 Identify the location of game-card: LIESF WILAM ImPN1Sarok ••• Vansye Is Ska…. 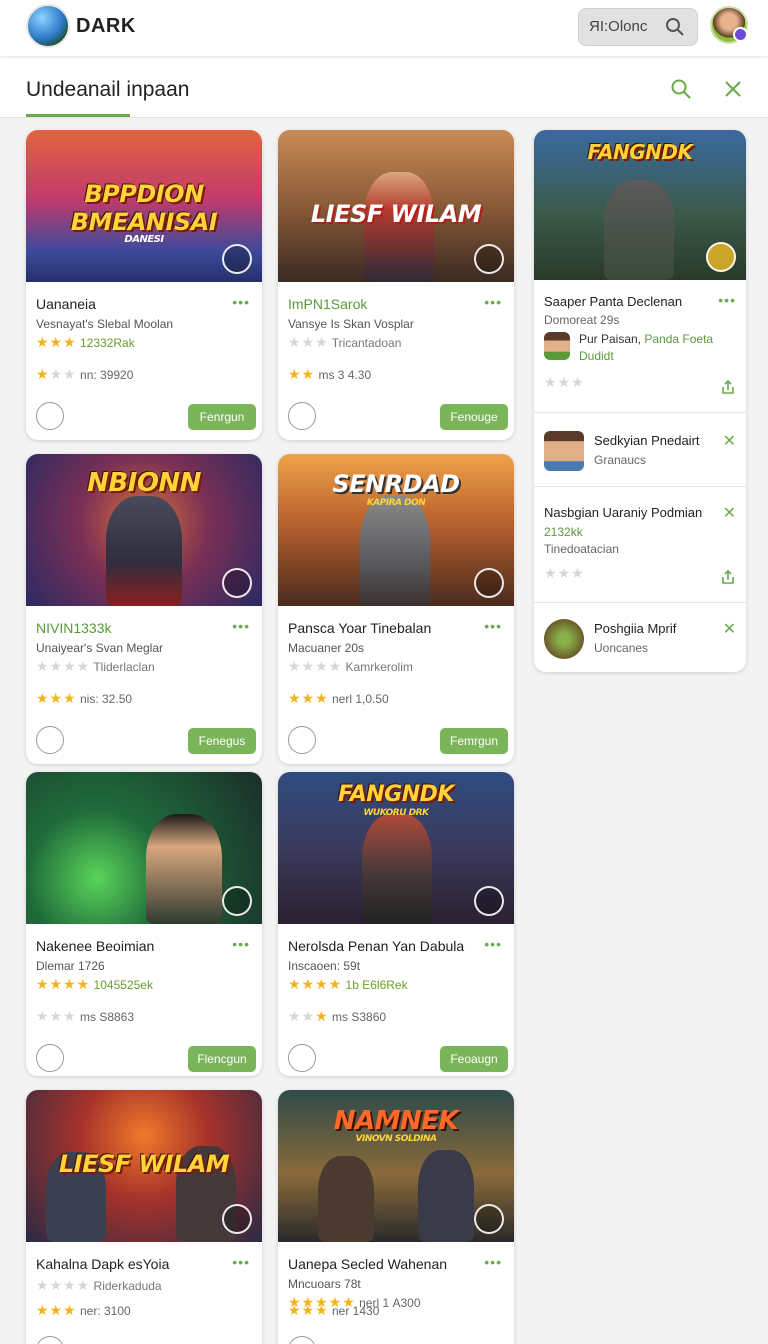
(396, 285).